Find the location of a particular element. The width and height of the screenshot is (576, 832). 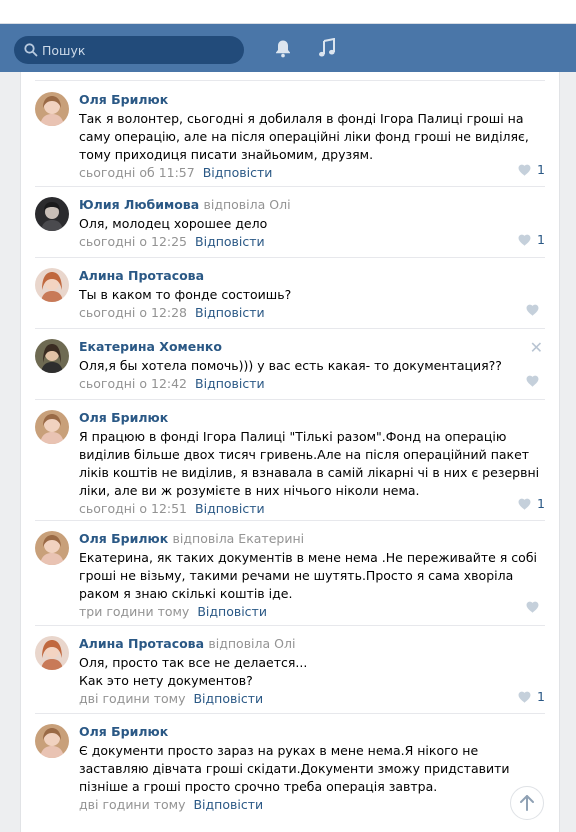

search-box is located at coordinates (129, 50).